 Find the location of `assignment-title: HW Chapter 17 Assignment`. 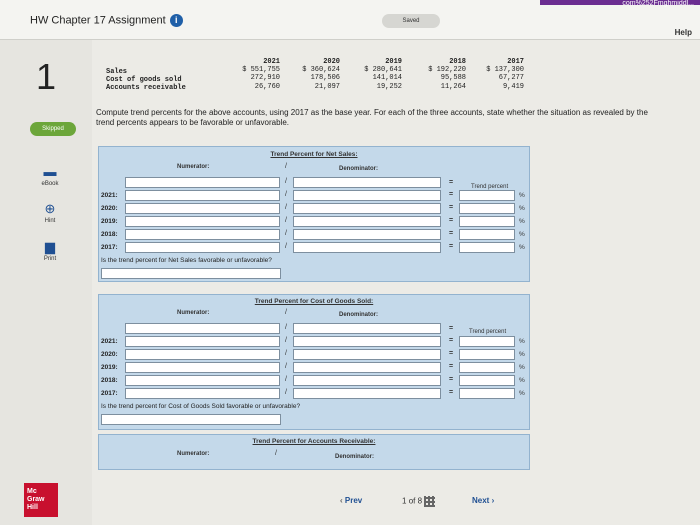

assignment-title: HW Chapter 17 Assignment is located at coordinates (98, 20).